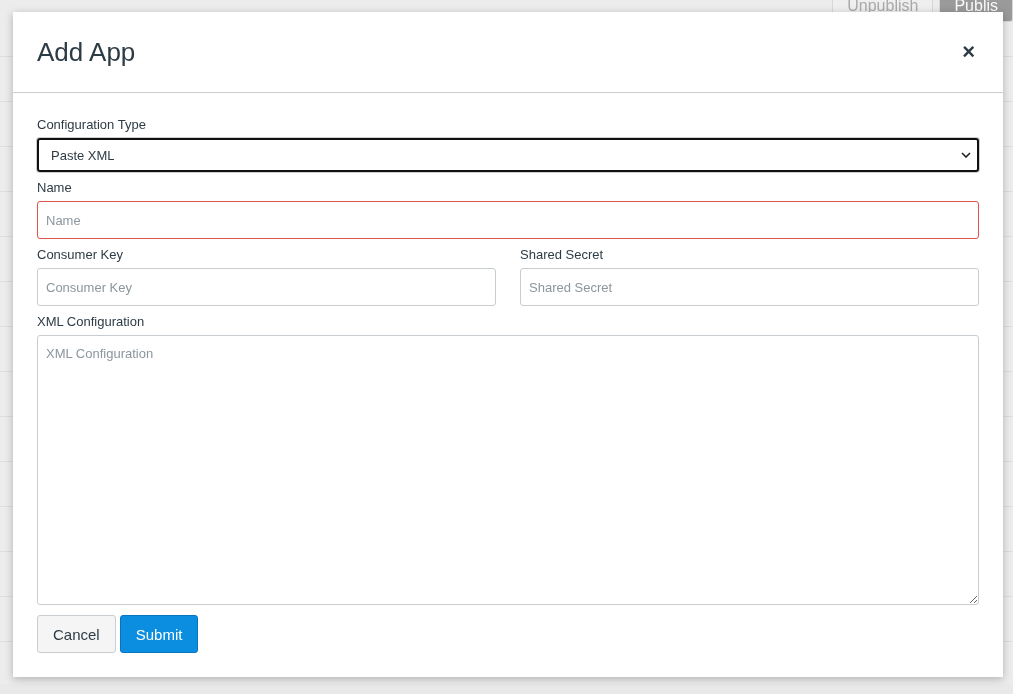 The width and height of the screenshot is (1013, 694). Describe the element at coordinates (86, 52) in the screenshot. I see `dialog-title: Add App` at that location.